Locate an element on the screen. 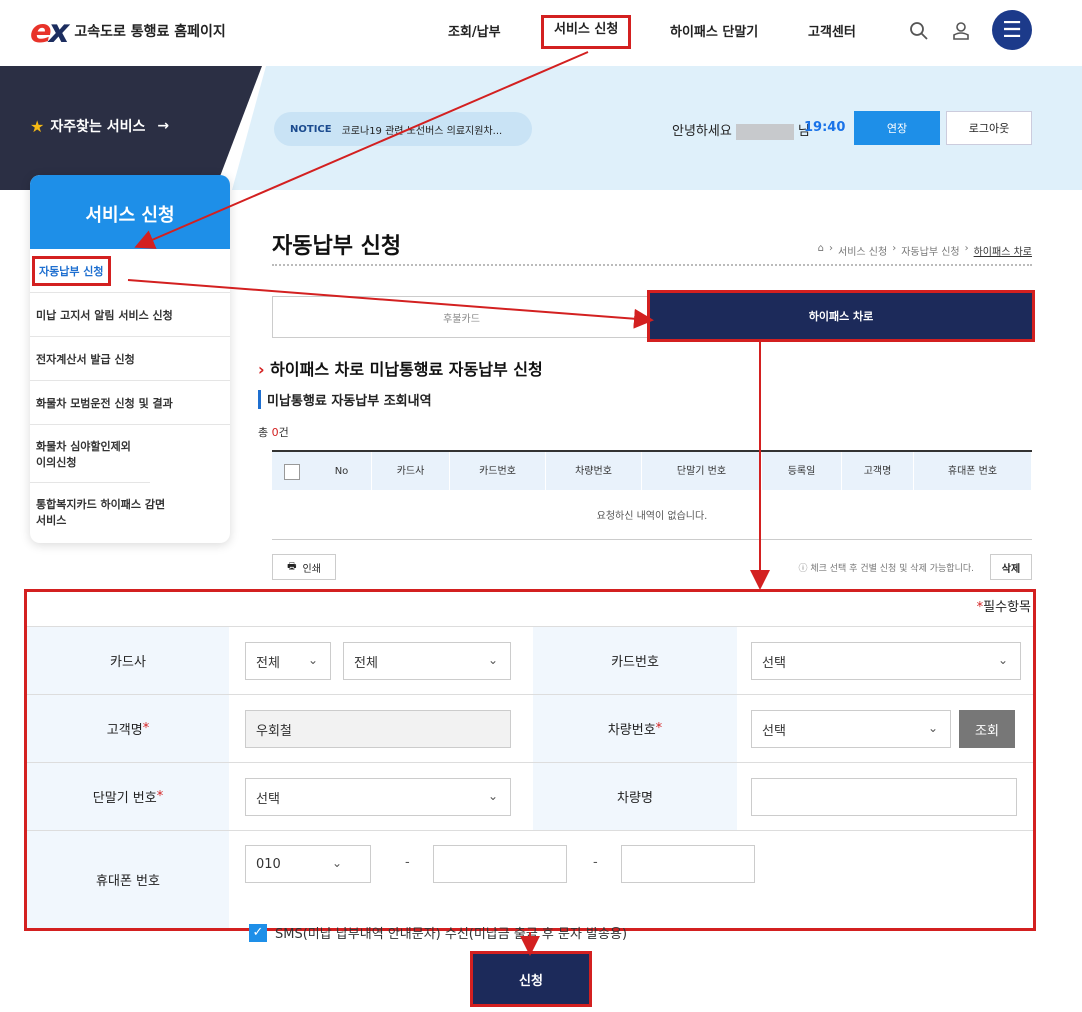 The width and height of the screenshot is (1082, 1012). tab-postpaid-card: 후불카드 is located at coordinates (461, 317).